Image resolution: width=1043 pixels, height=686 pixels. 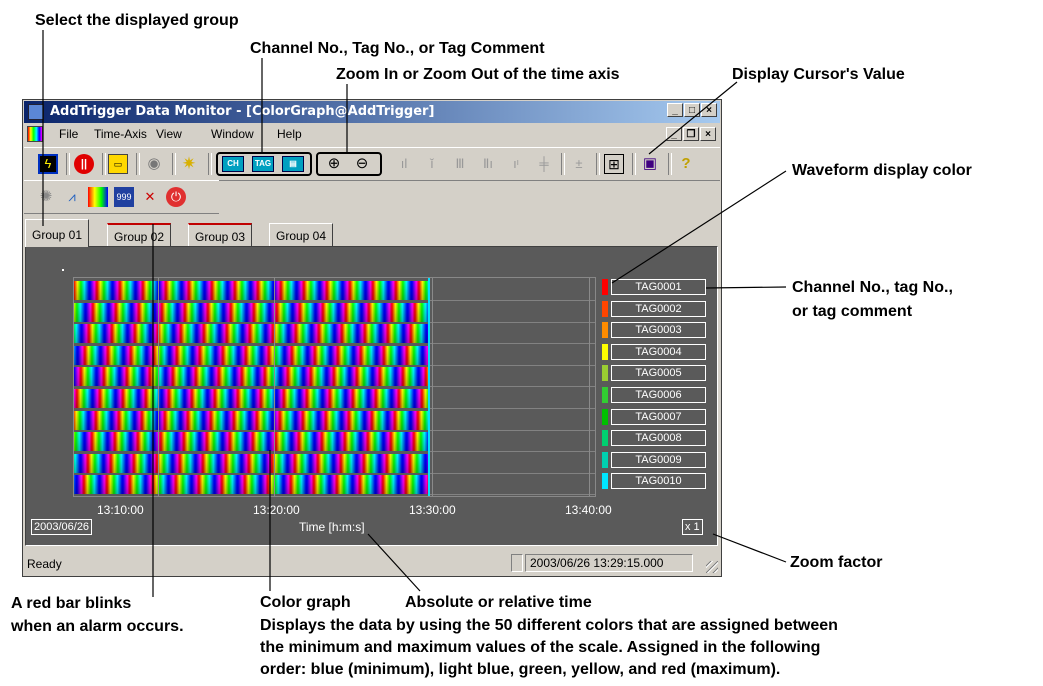 I want to click on status-panel-blank, so click(x=517, y=563).